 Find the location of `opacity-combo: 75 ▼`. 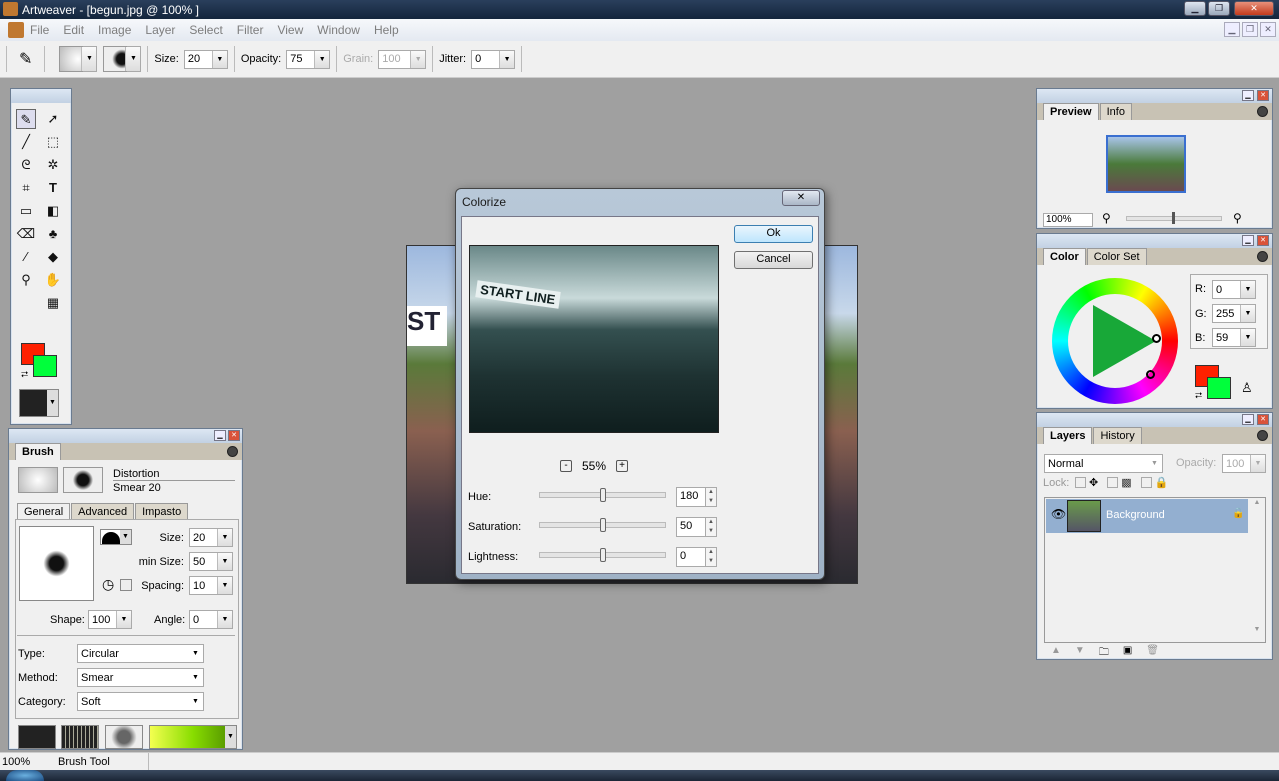

opacity-combo: 75 ▼ is located at coordinates (308, 59).